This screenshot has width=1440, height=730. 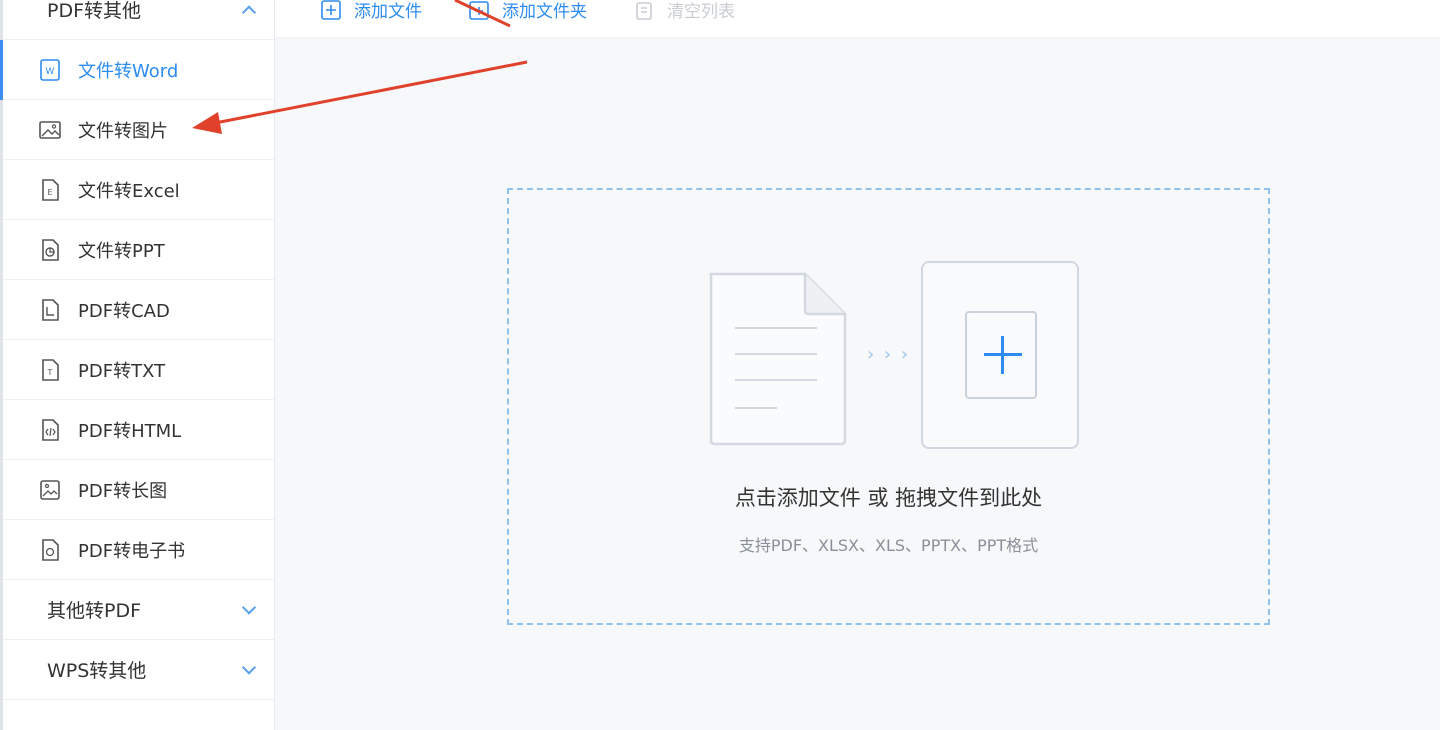 I want to click on add-folder-button: 添加文件夹, so click(x=527, y=11).